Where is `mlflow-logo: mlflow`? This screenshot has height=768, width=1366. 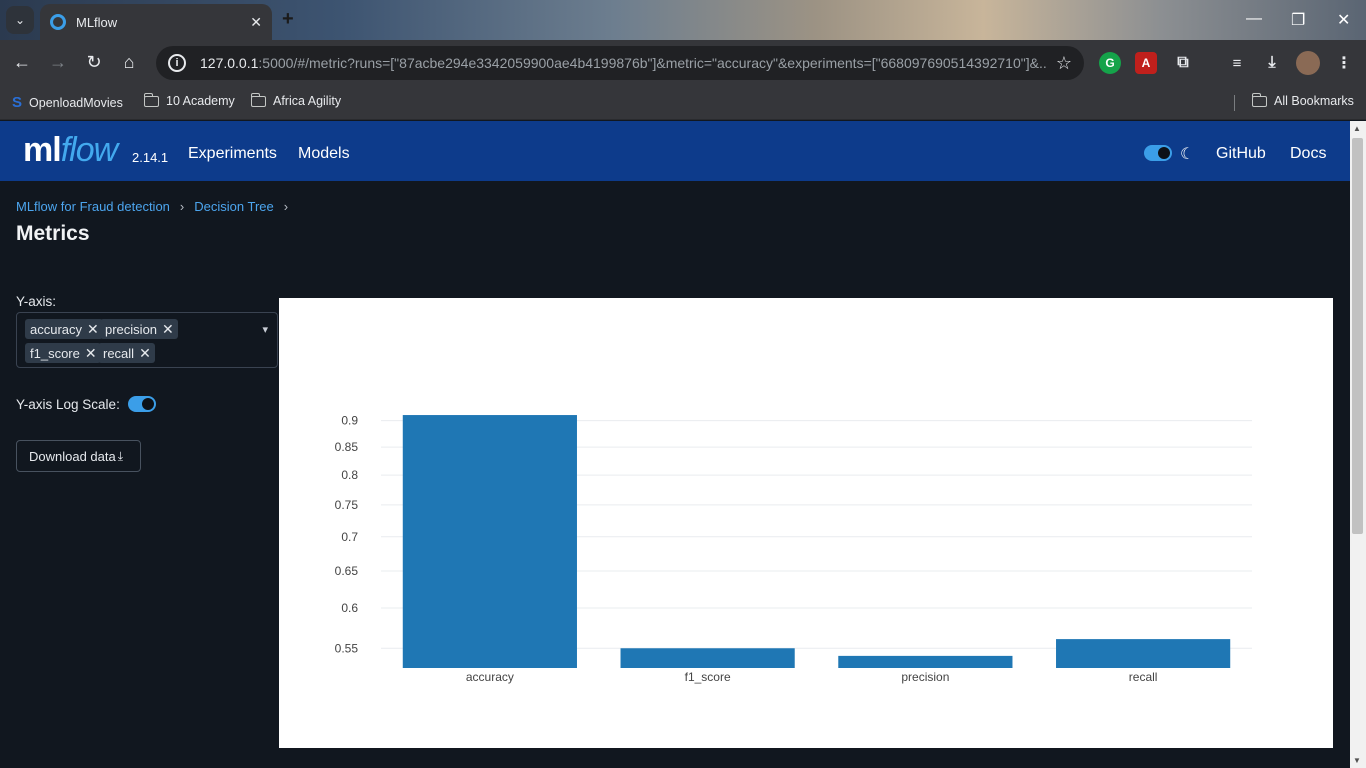 mlflow-logo: mlflow is located at coordinates (70, 150).